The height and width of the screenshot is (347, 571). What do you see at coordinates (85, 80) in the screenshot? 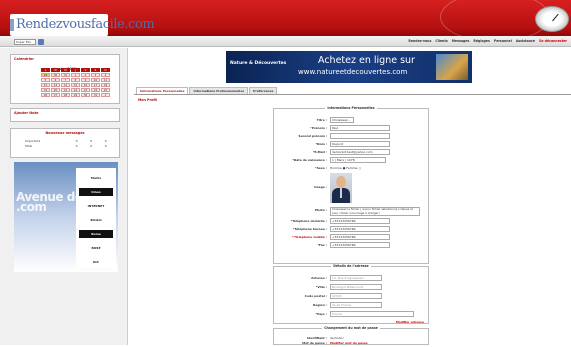
I see `calendar-date: 9` at bounding box center [85, 80].